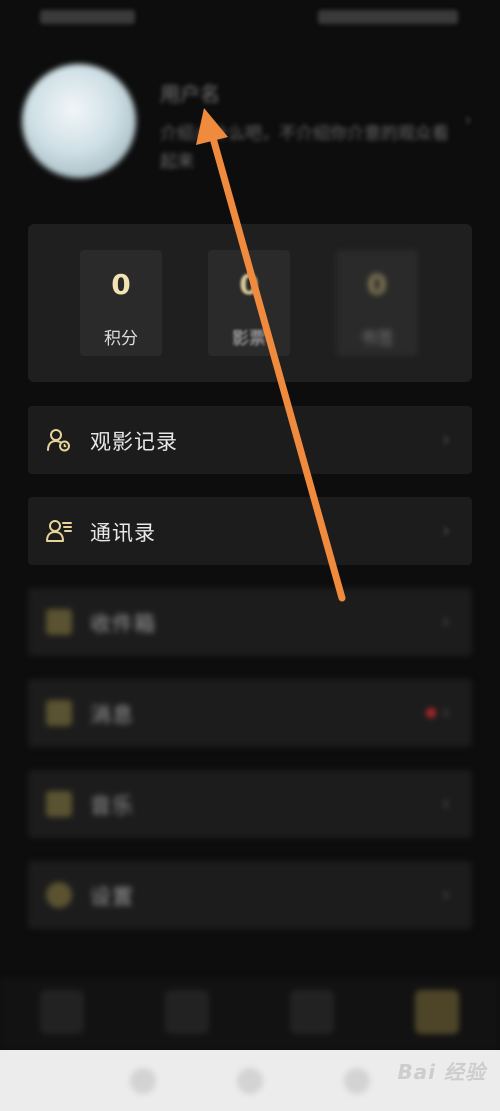 This screenshot has width=500, height=1111. I want to click on stat-points: 0 积分, so click(121, 303).